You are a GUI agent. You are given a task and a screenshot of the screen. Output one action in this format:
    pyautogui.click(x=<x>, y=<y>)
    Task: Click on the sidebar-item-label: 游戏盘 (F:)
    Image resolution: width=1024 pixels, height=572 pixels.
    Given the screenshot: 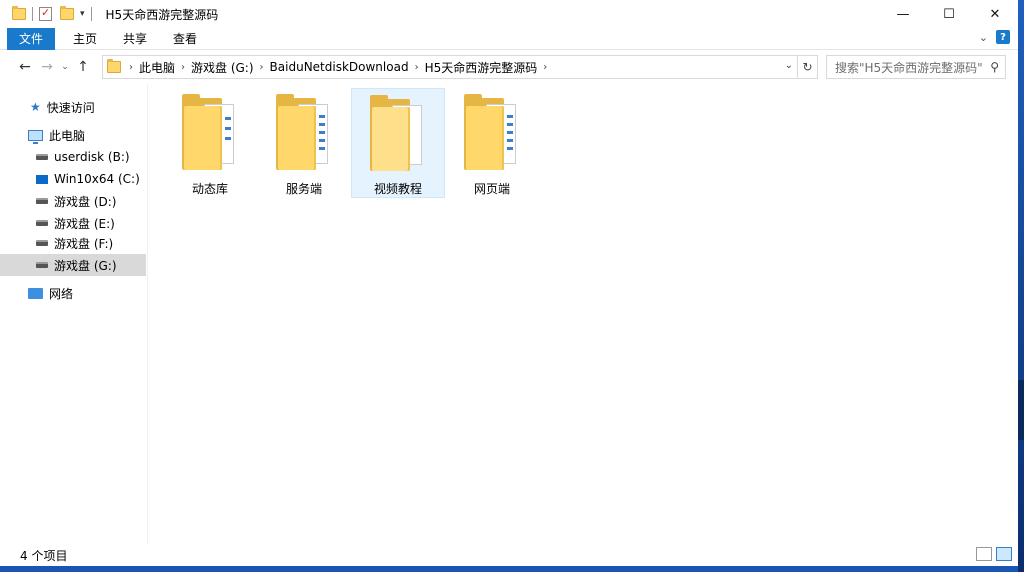 What is the action you would take?
    pyautogui.click(x=84, y=243)
    